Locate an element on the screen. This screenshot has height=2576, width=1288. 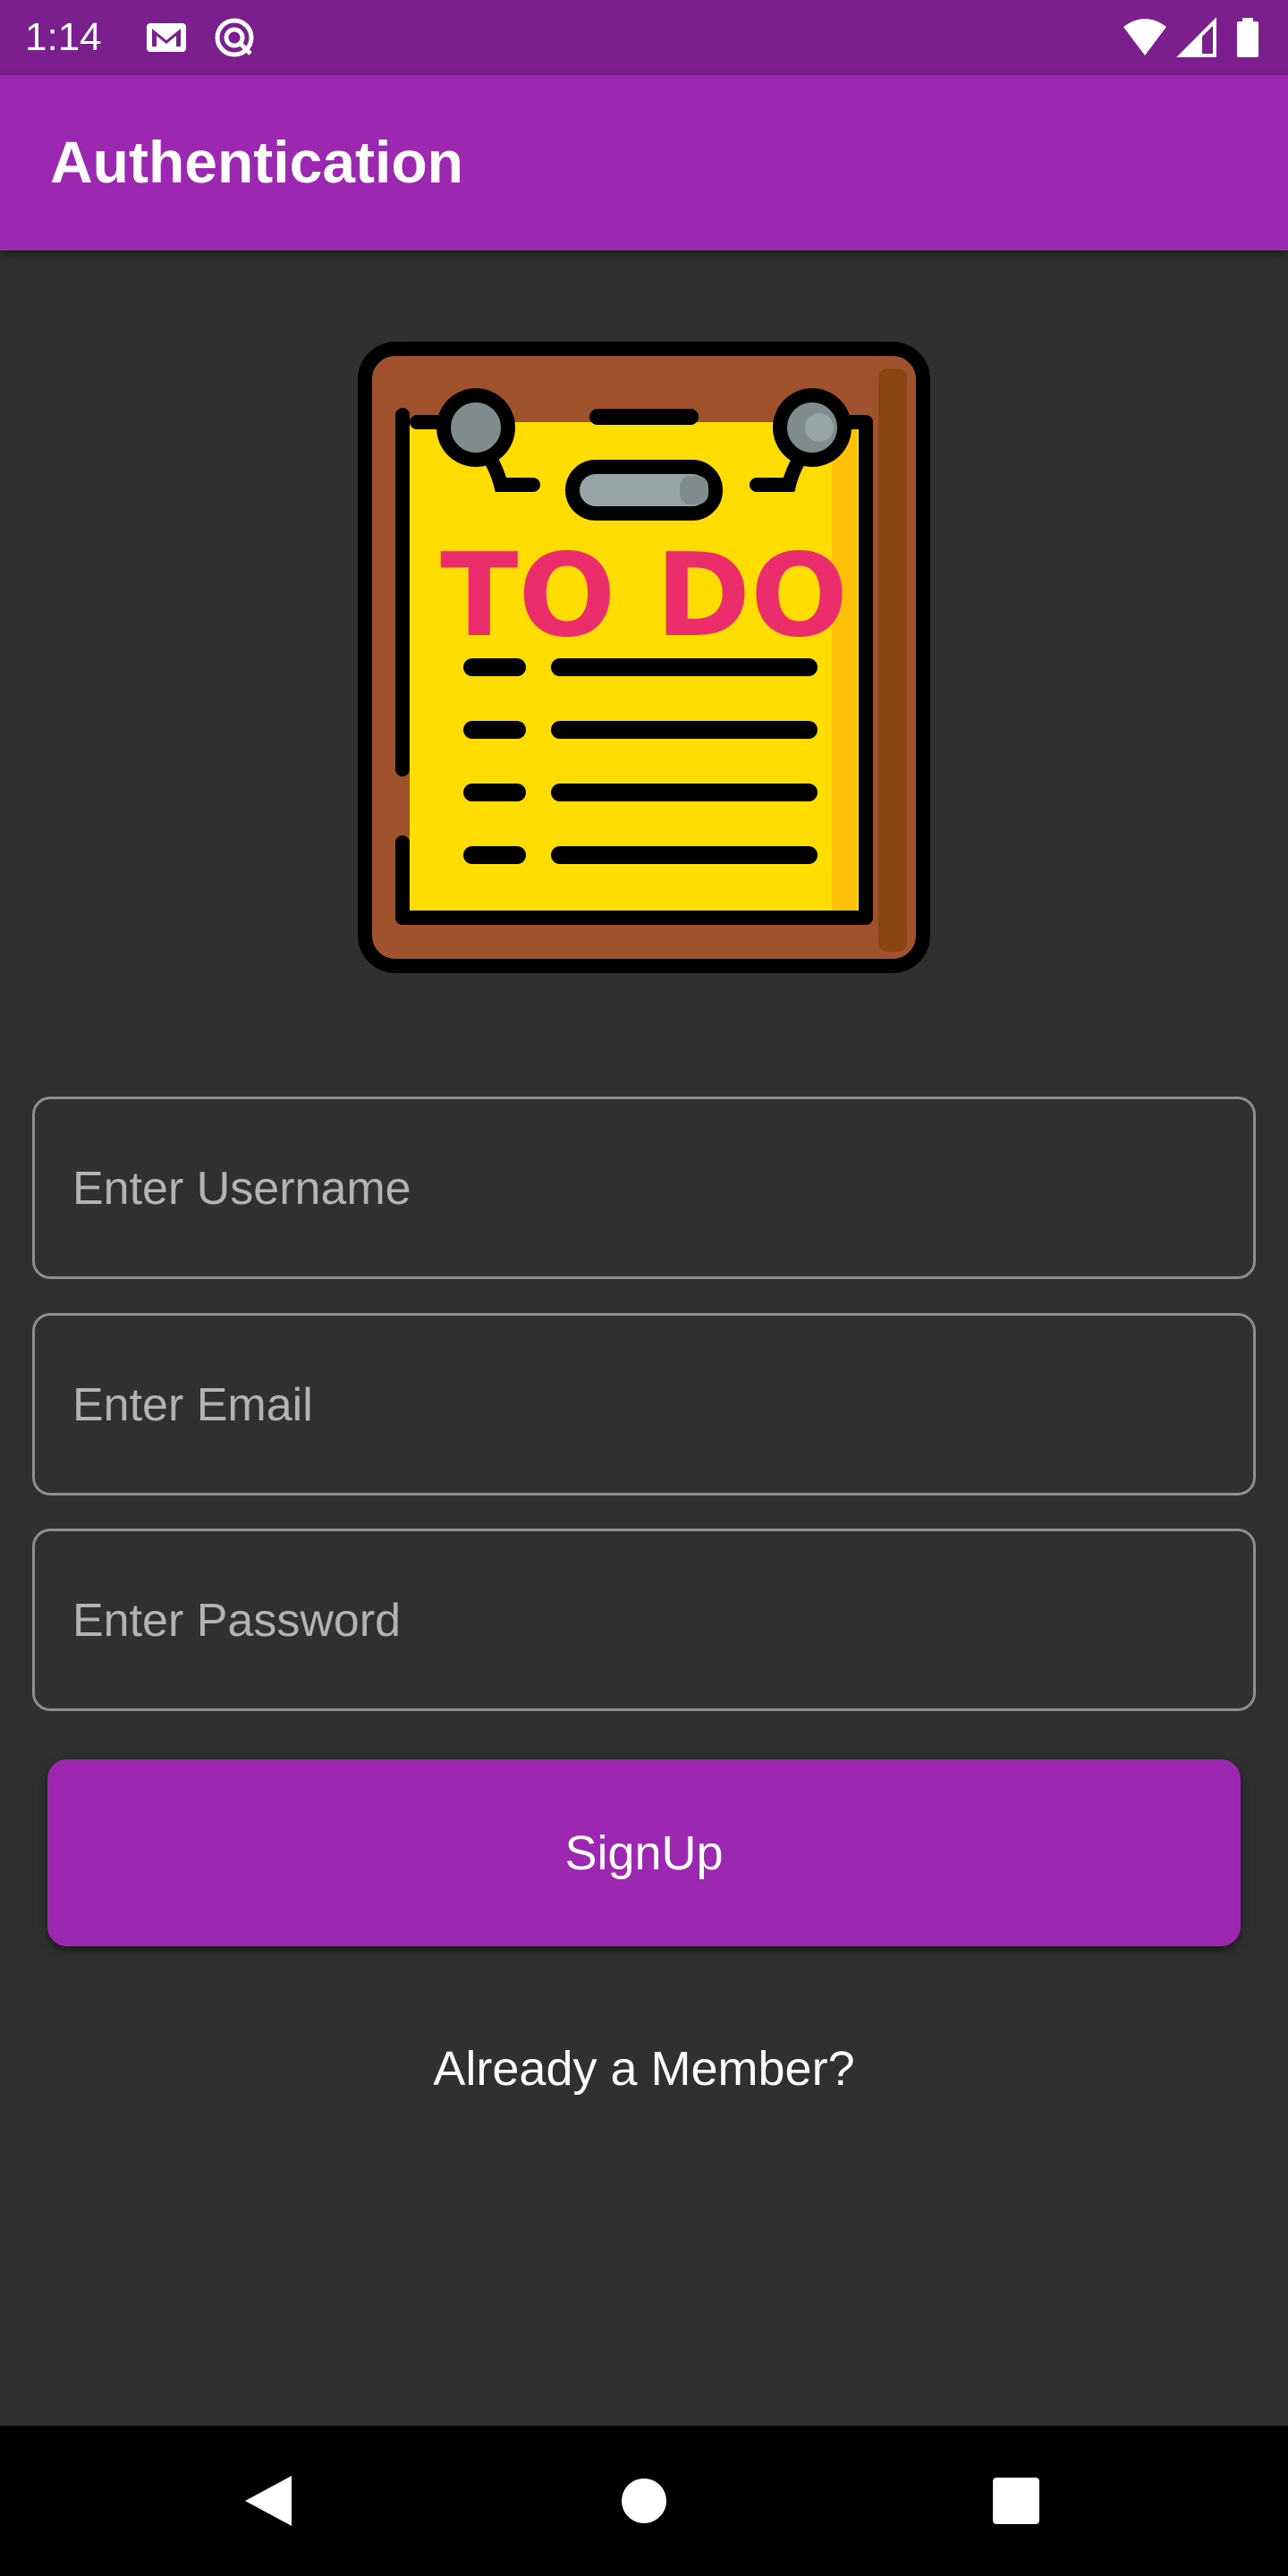
username-field is located at coordinates (644, 1188).